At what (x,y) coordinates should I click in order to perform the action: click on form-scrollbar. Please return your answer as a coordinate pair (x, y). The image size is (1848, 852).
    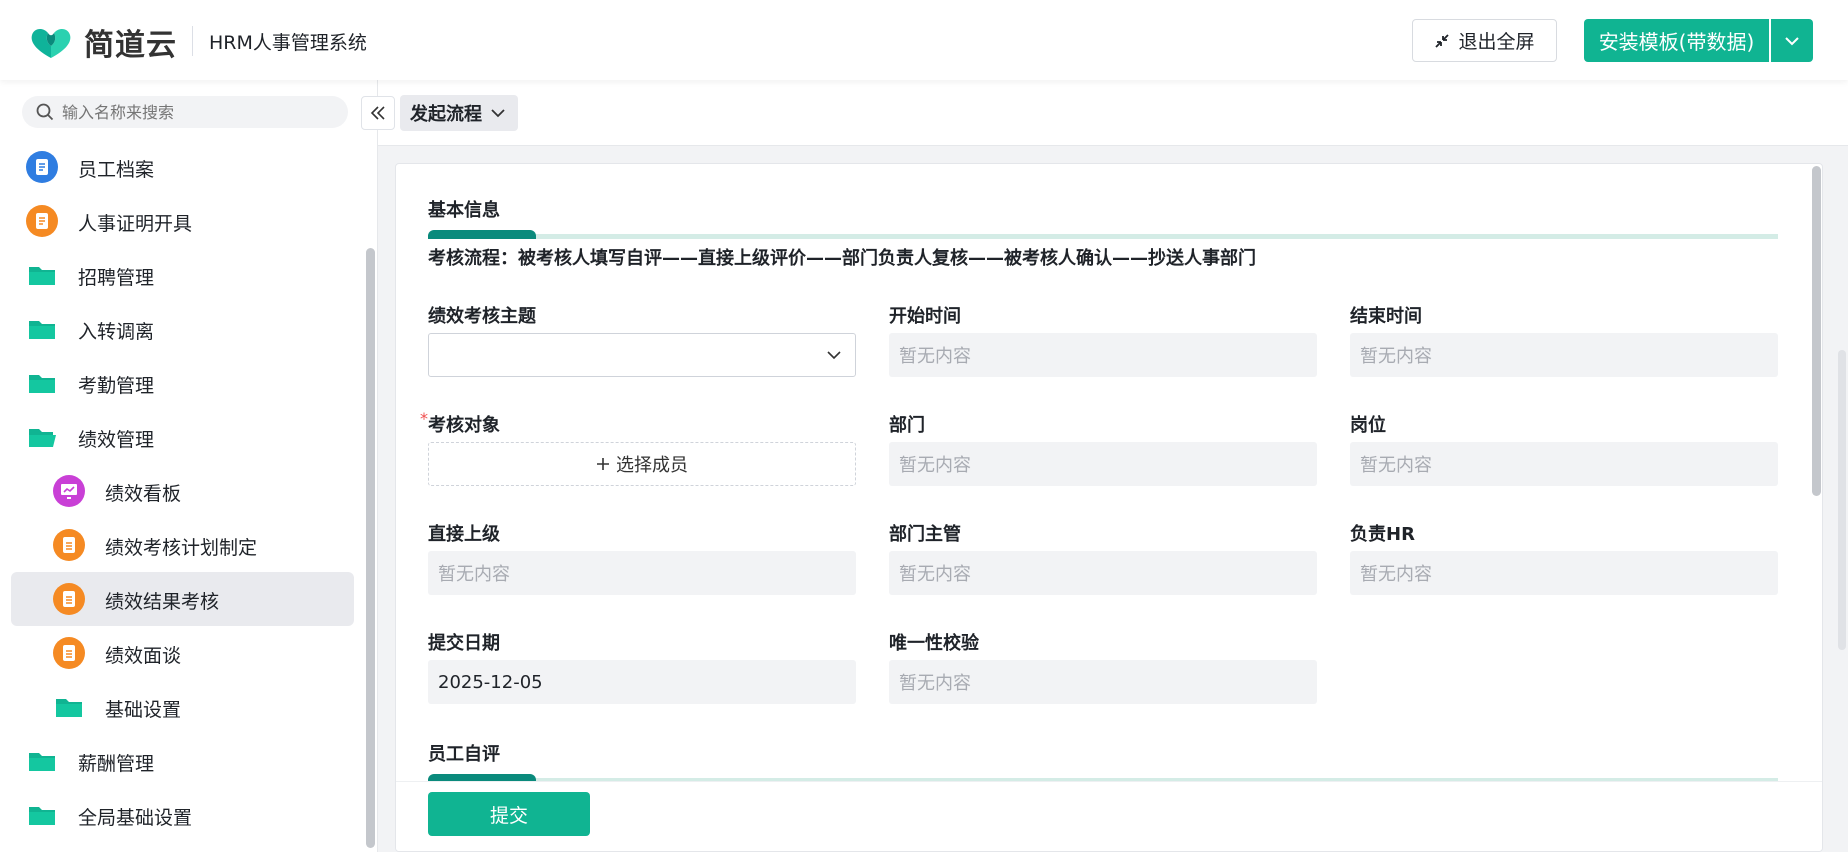
    Looking at the image, I should click on (1816, 331).